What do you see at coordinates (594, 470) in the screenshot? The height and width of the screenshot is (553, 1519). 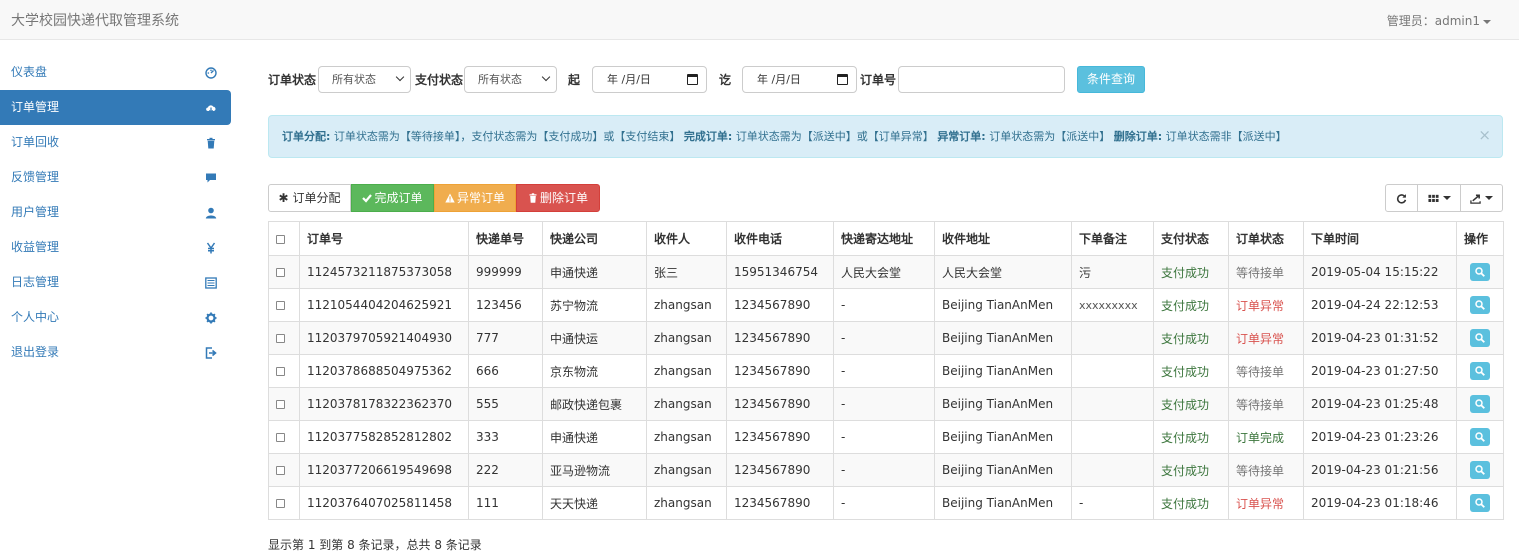 I see `courier-company-cell: 亚马逊物流` at bounding box center [594, 470].